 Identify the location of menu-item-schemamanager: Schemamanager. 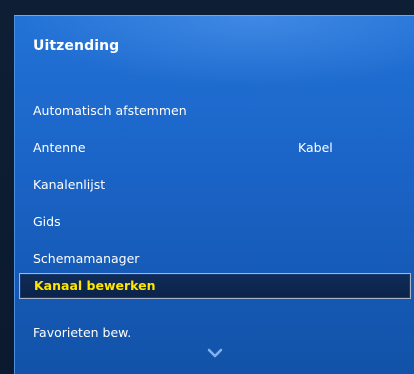
(215, 259).